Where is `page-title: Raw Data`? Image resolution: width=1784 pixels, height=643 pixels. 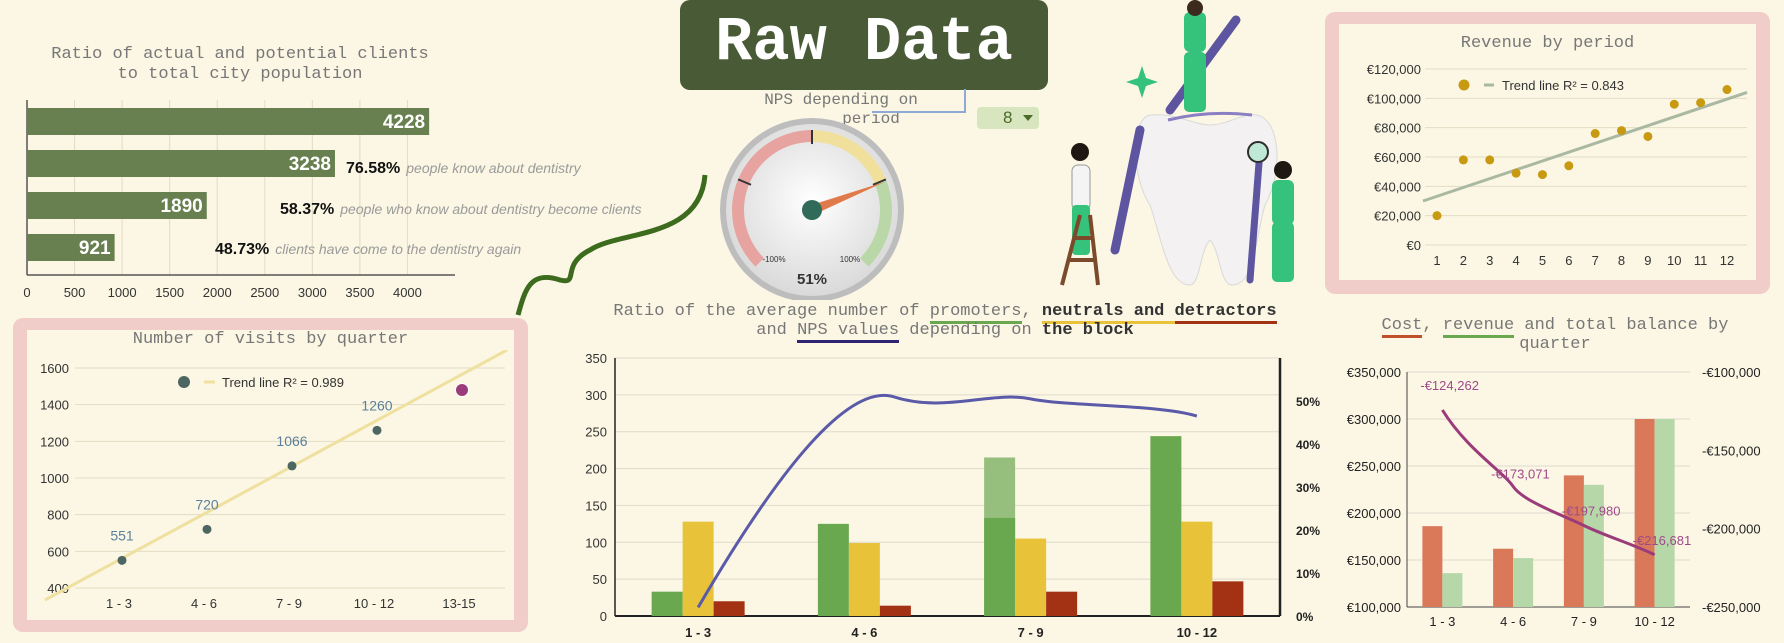
page-title: Raw Data is located at coordinates (864, 45).